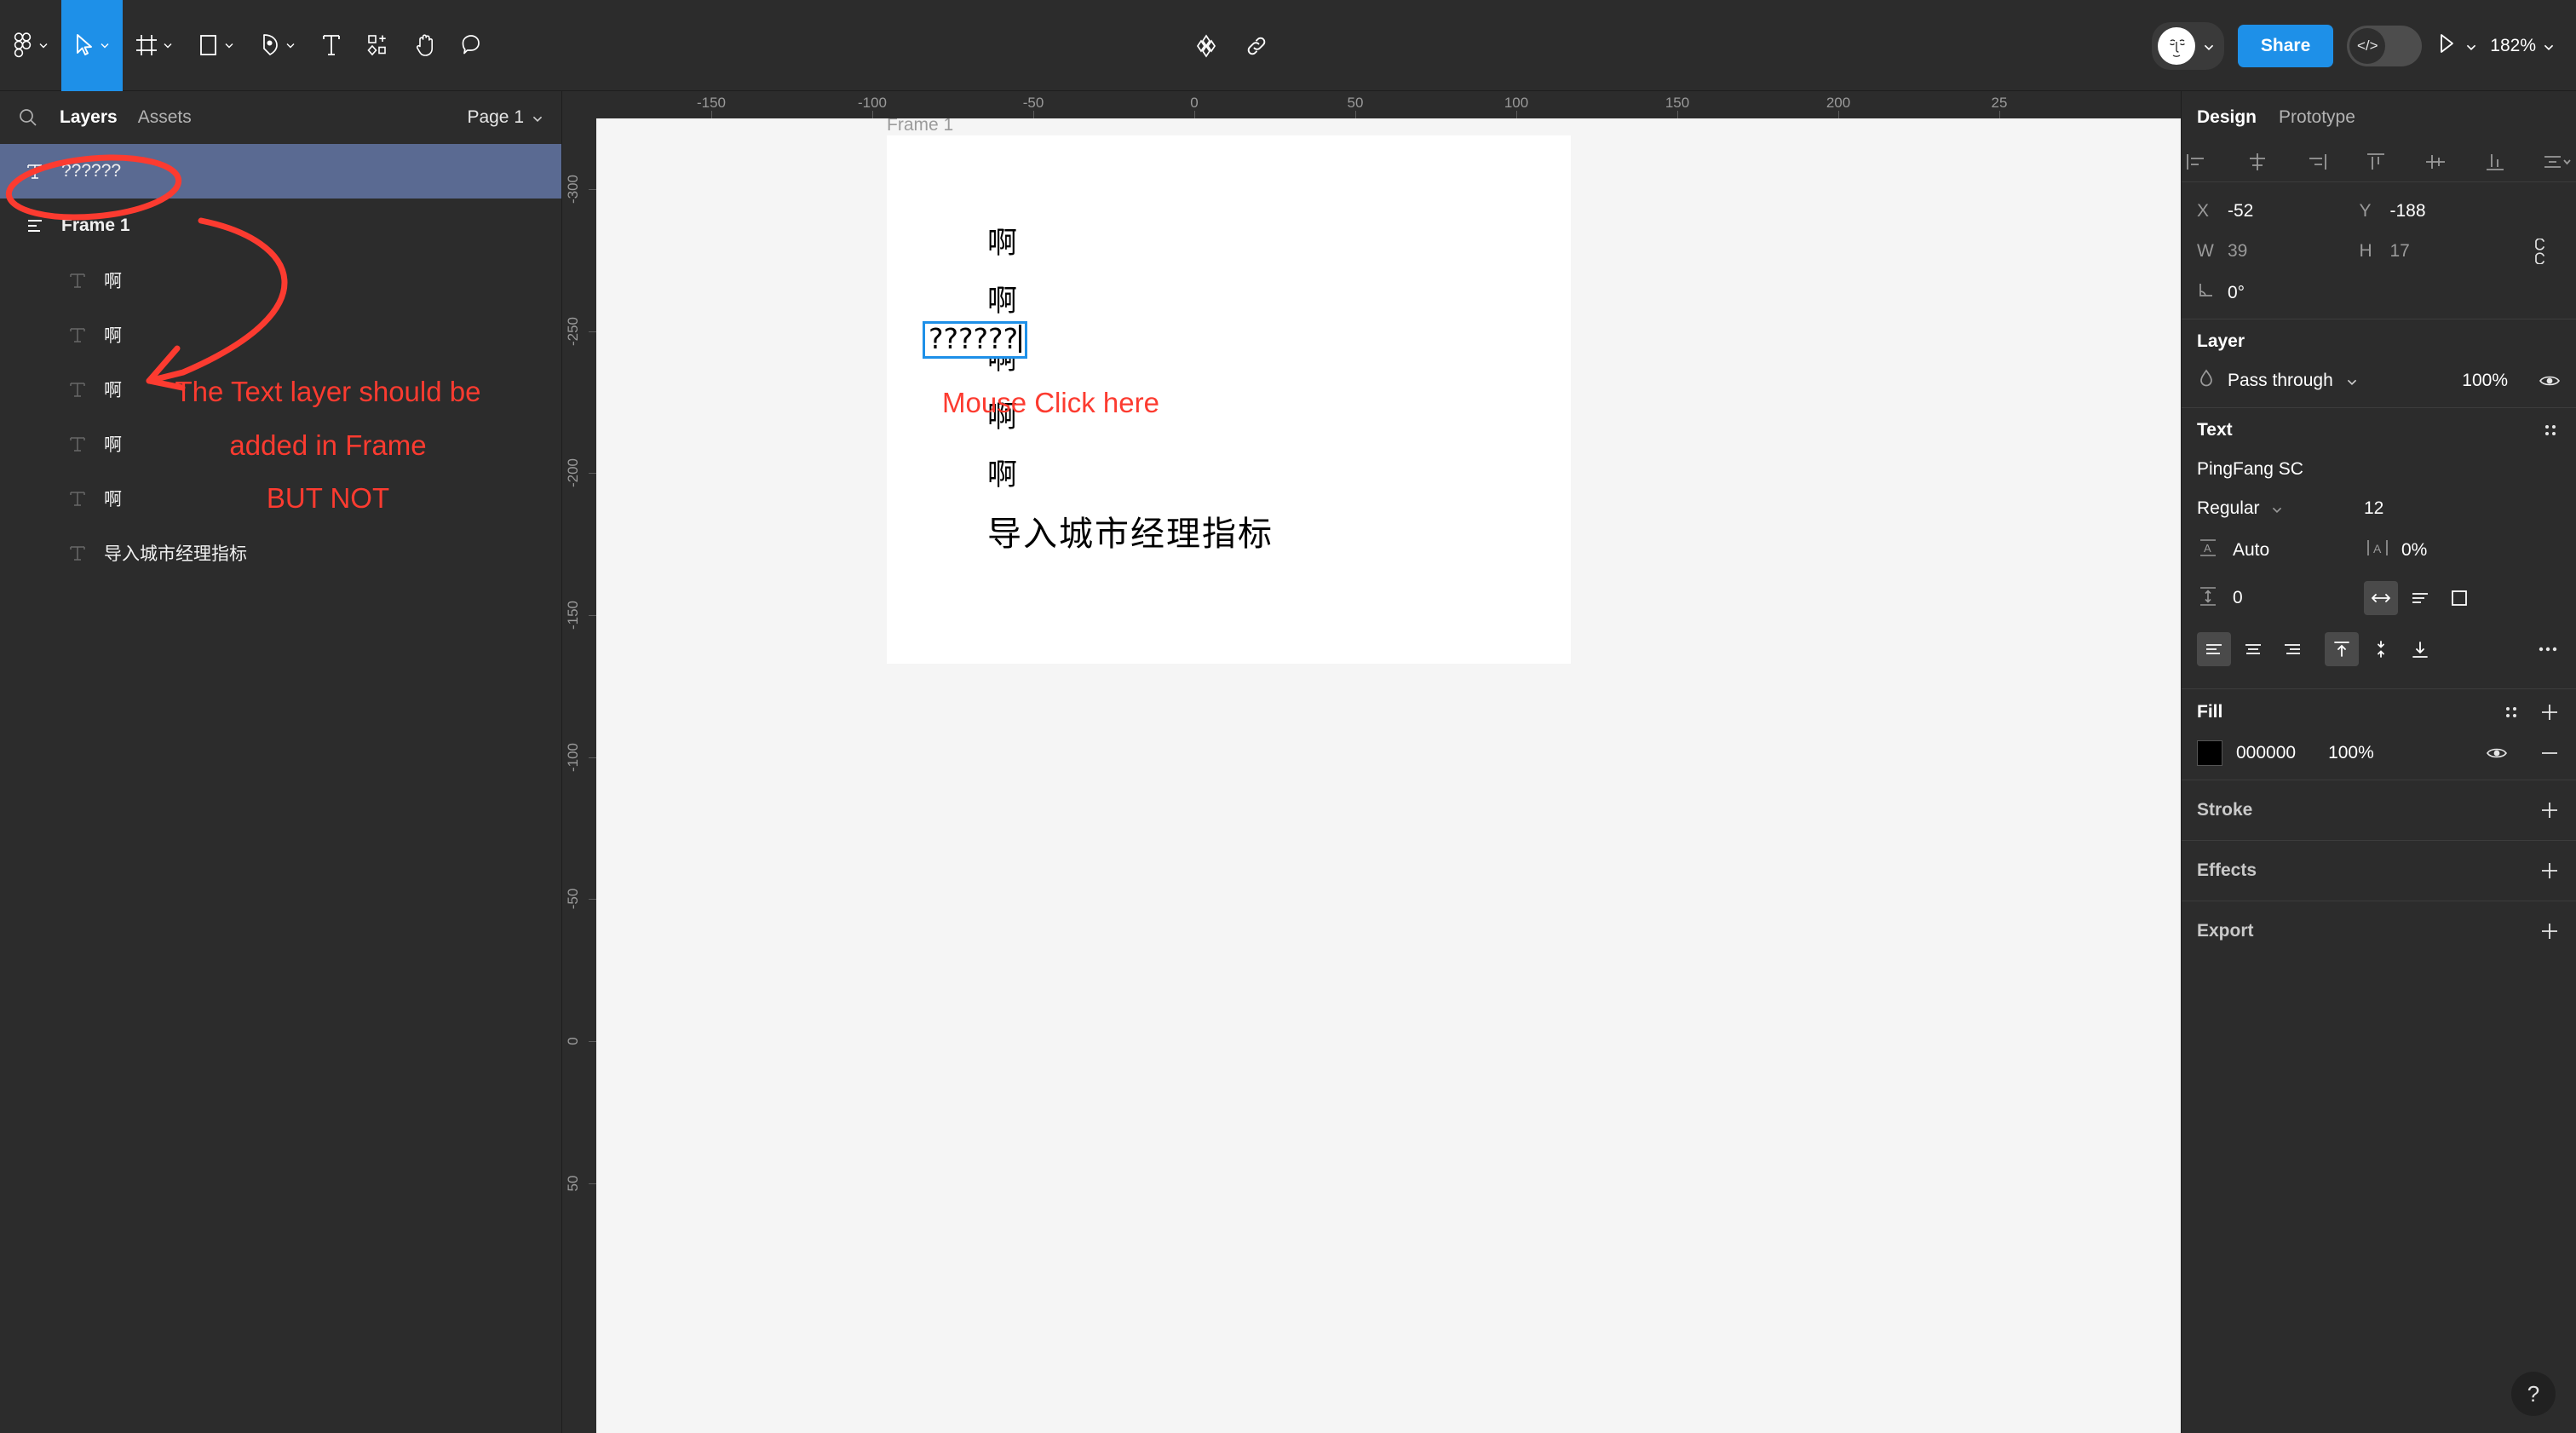  I want to click on text-align-right-icon, so click(2292, 649).